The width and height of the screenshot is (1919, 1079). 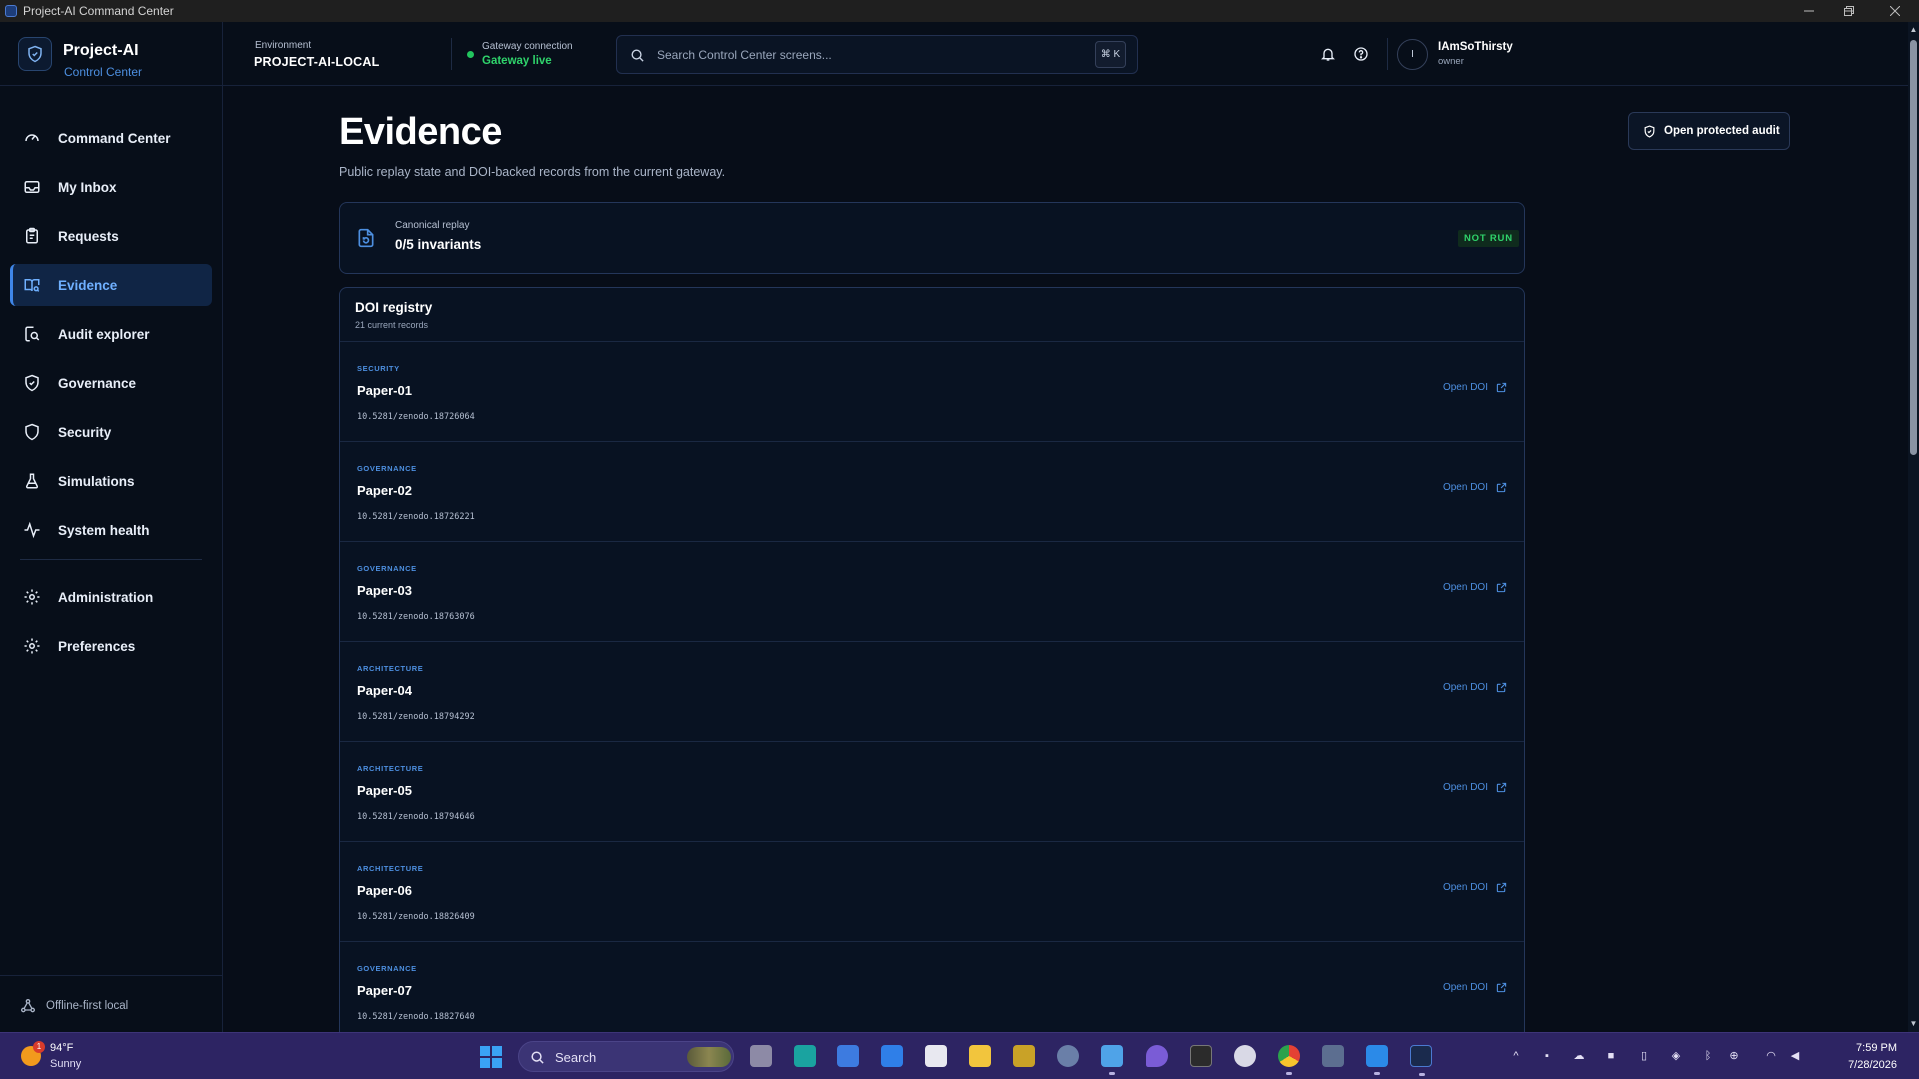 What do you see at coordinates (111, 383) in the screenshot?
I see `sidebar-item-governance: Governance` at bounding box center [111, 383].